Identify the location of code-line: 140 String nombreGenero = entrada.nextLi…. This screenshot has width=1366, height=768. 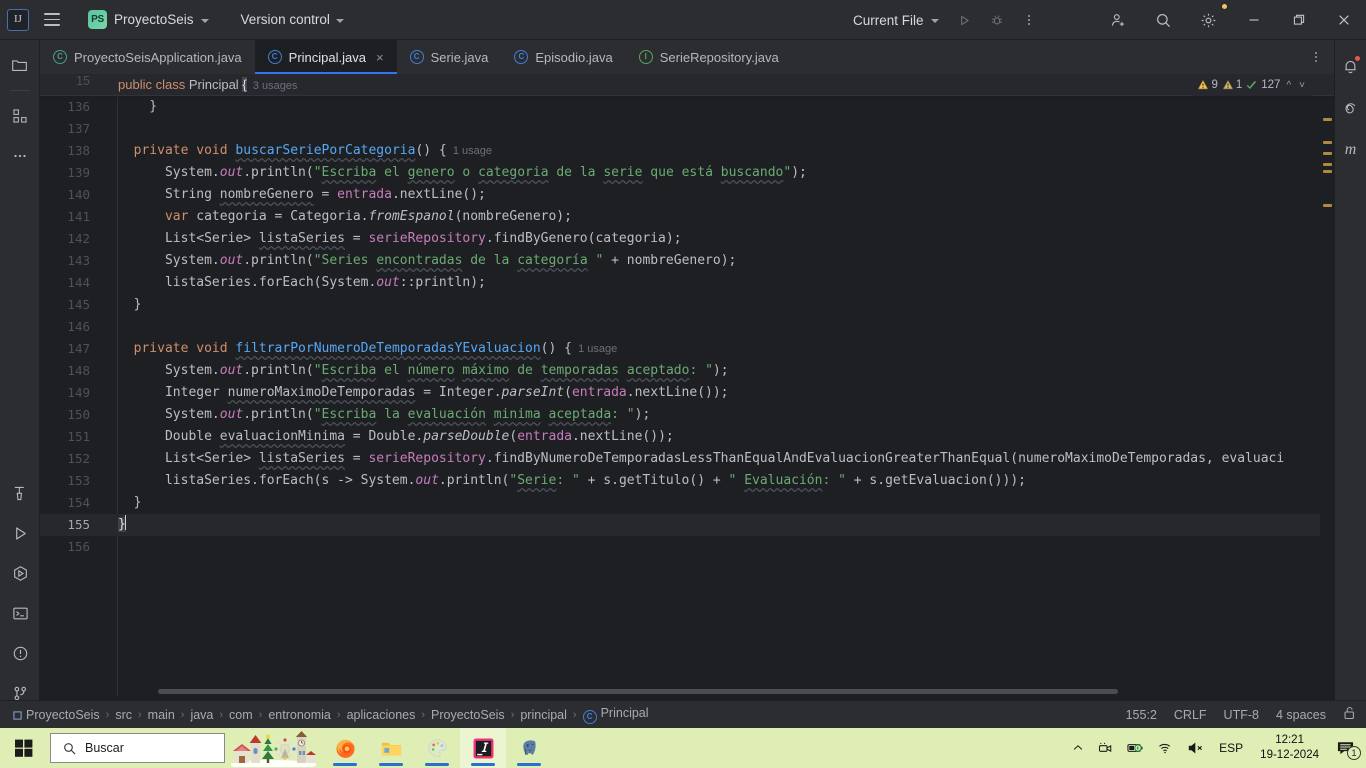
(687, 195).